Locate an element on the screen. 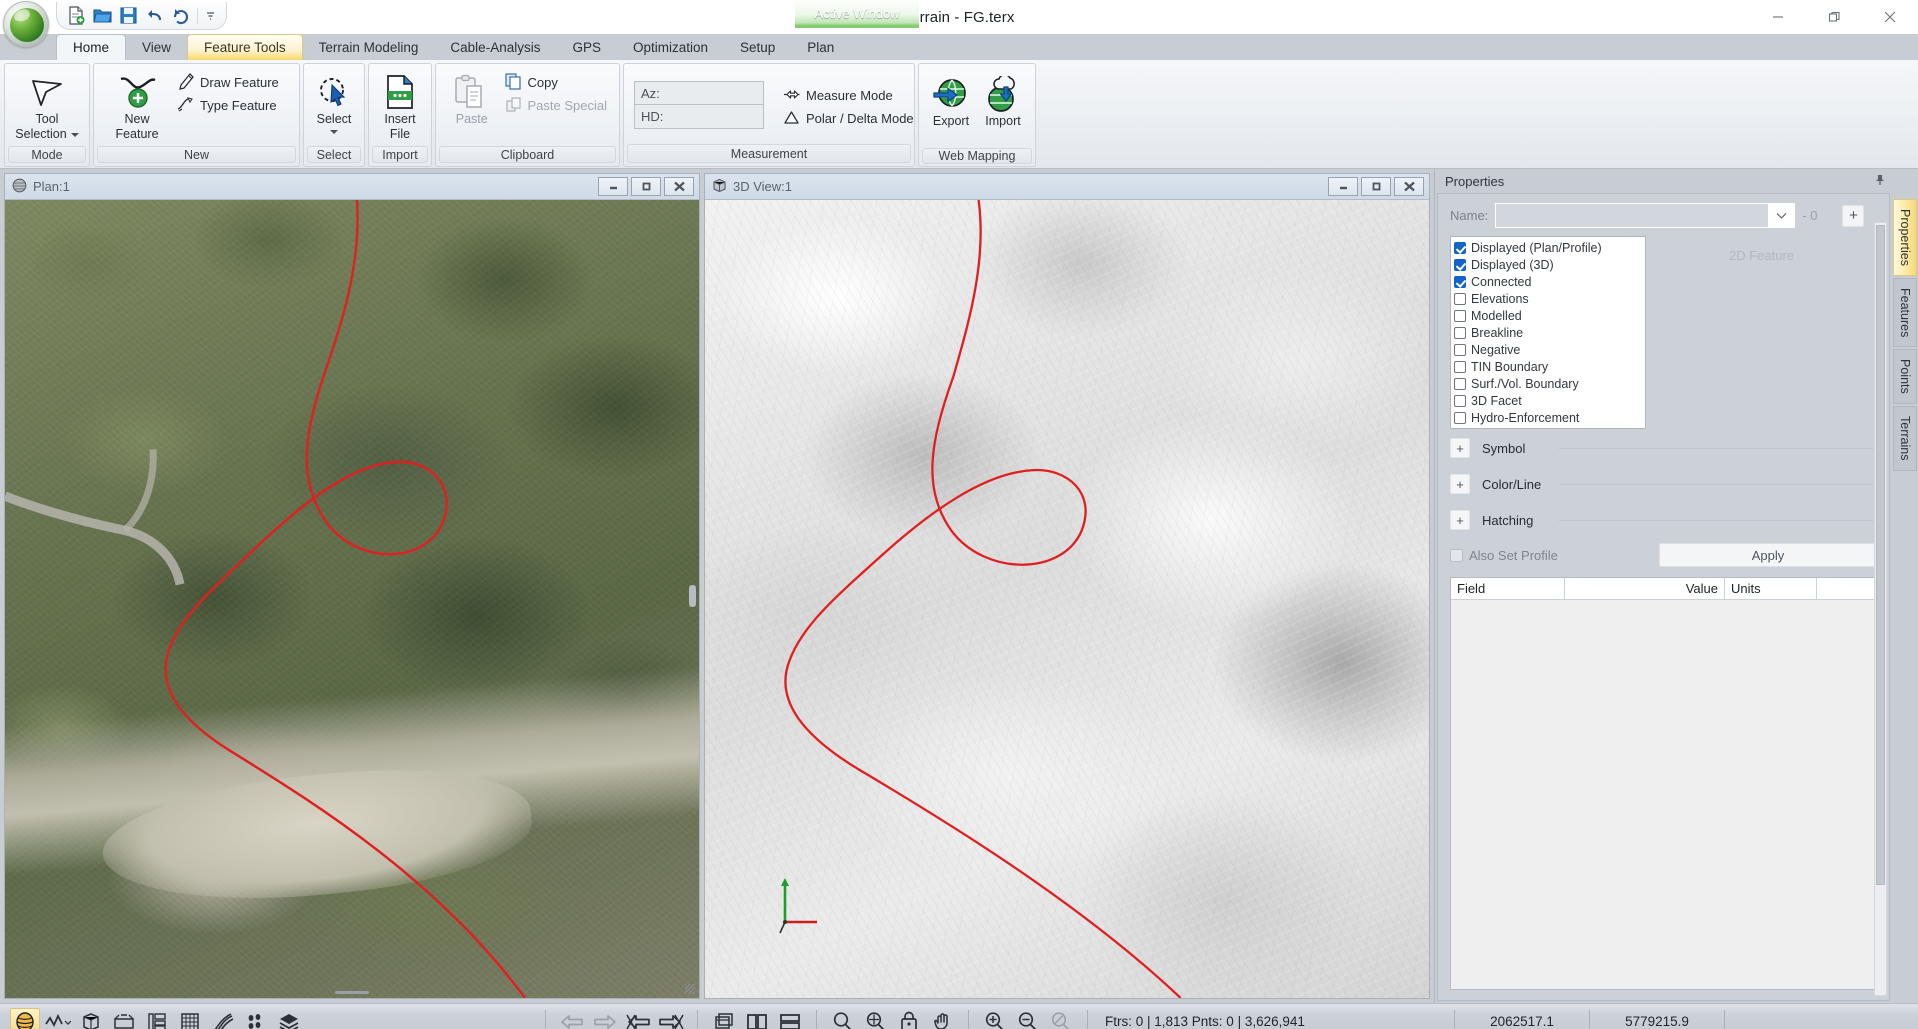  tab-plan: Plan is located at coordinates (820, 47).